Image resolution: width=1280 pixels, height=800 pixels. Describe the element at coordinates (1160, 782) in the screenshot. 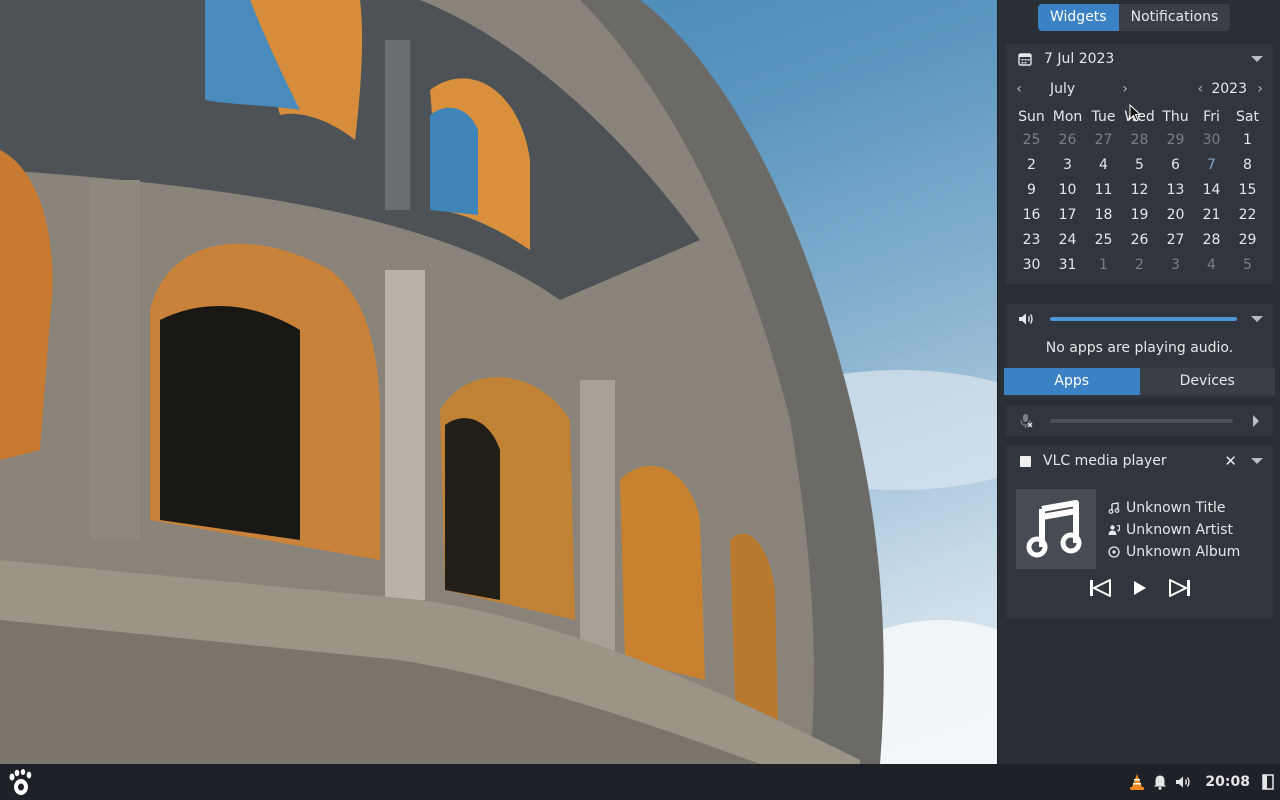

I see `notification-bell-icon` at that location.